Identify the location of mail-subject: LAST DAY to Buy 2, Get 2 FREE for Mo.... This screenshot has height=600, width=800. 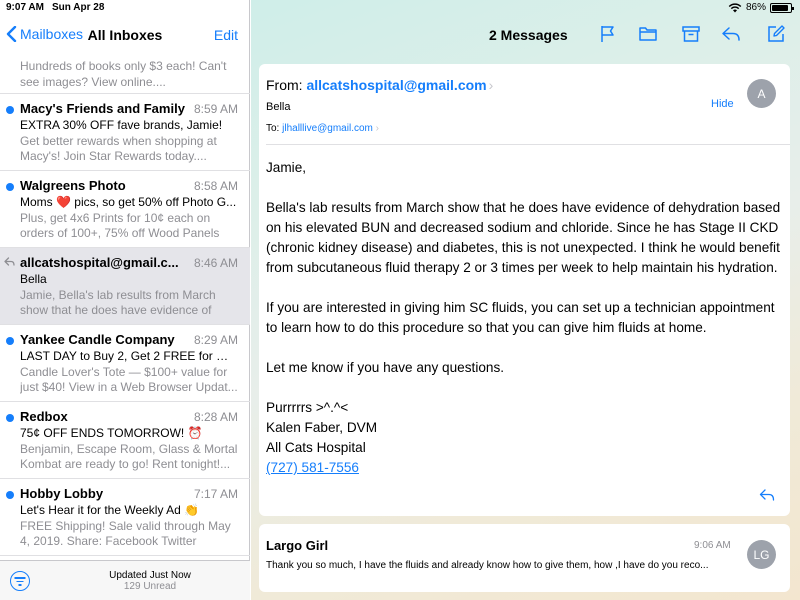
(129, 356).